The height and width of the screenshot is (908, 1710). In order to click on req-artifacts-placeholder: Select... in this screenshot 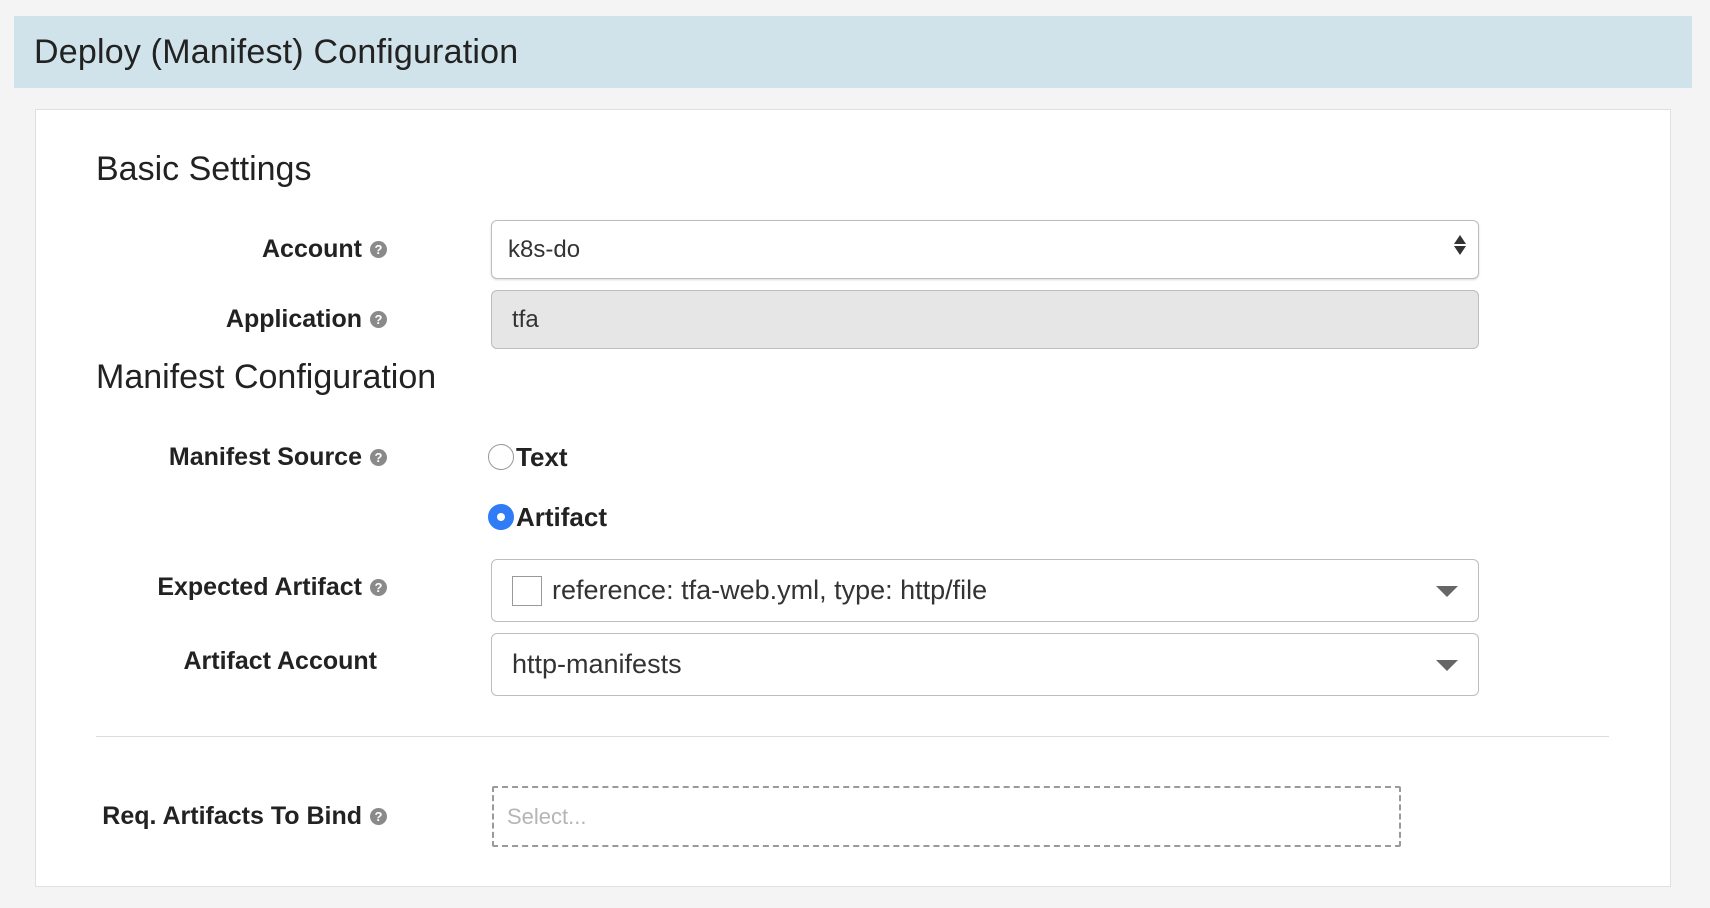, I will do `click(547, 816)`.